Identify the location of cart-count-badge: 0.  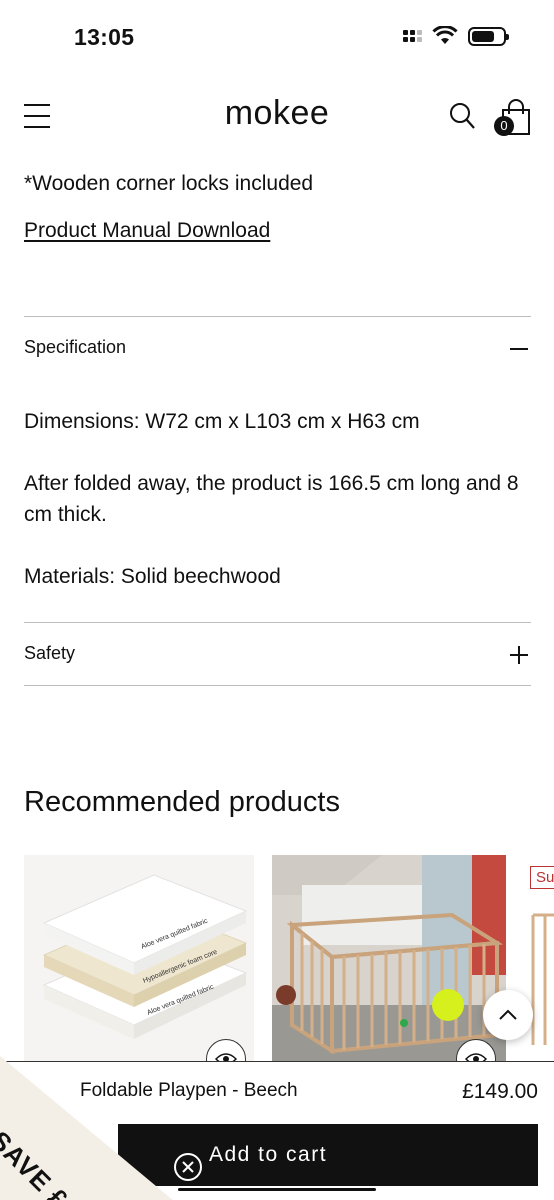
(504, 126).